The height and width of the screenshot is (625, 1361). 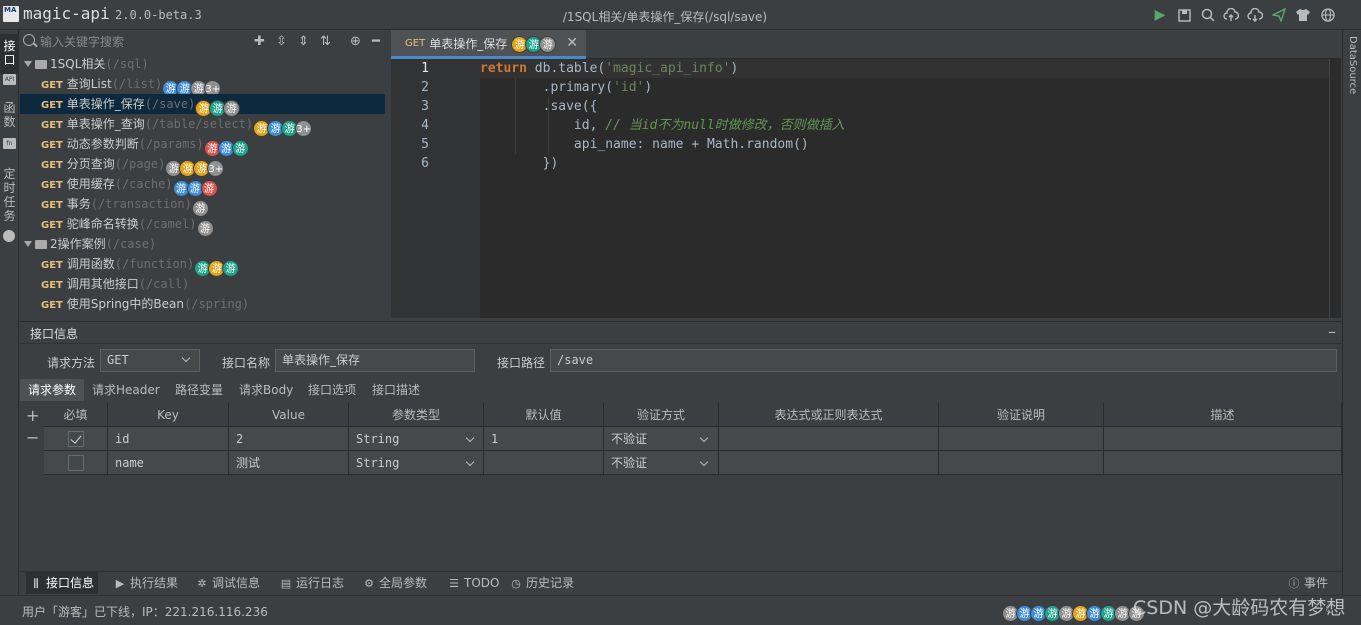 I want to click on key-cell: id, so click(x=168, y=439).